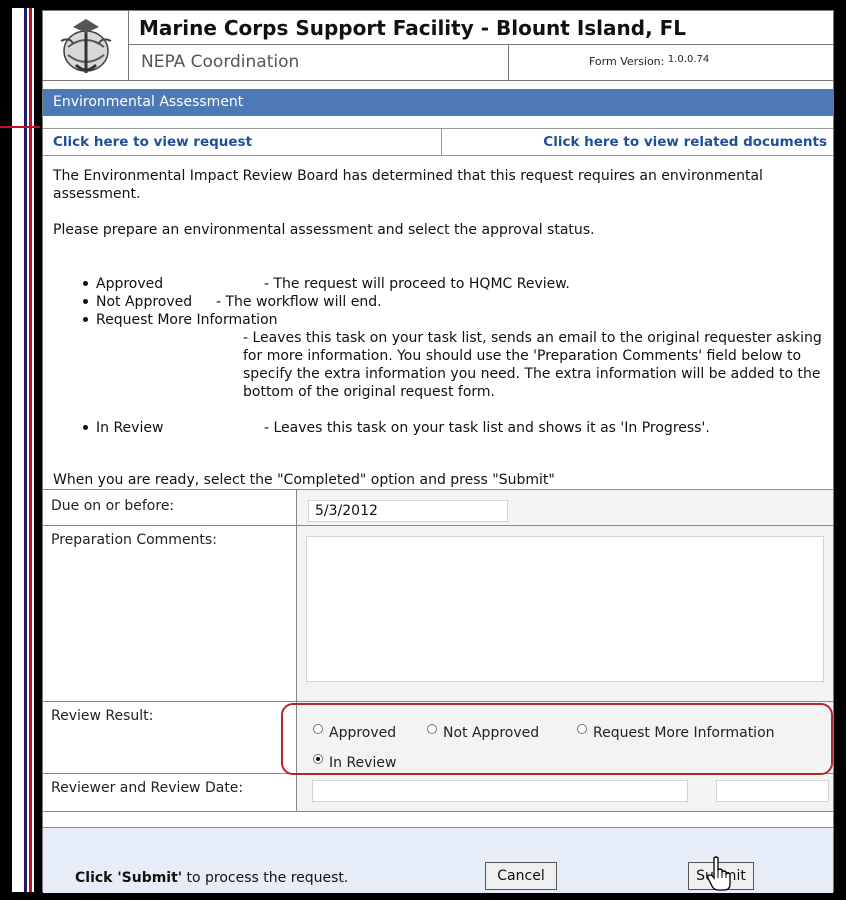 The height and width of the screenshot is (900, 846). Describe the element at coordinates (134, 540) in the screenshot. I see `comments-label: Preparation Comments:` at that location.